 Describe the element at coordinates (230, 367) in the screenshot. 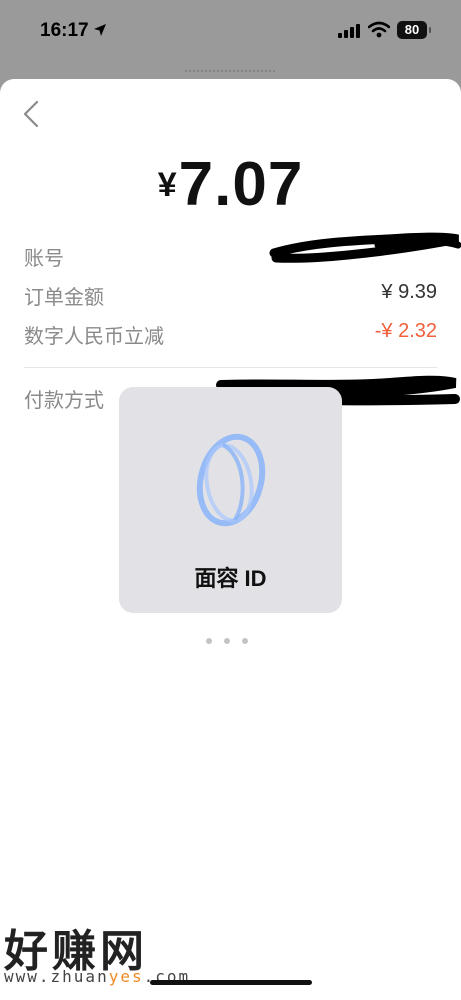

I see `divider` at that location.